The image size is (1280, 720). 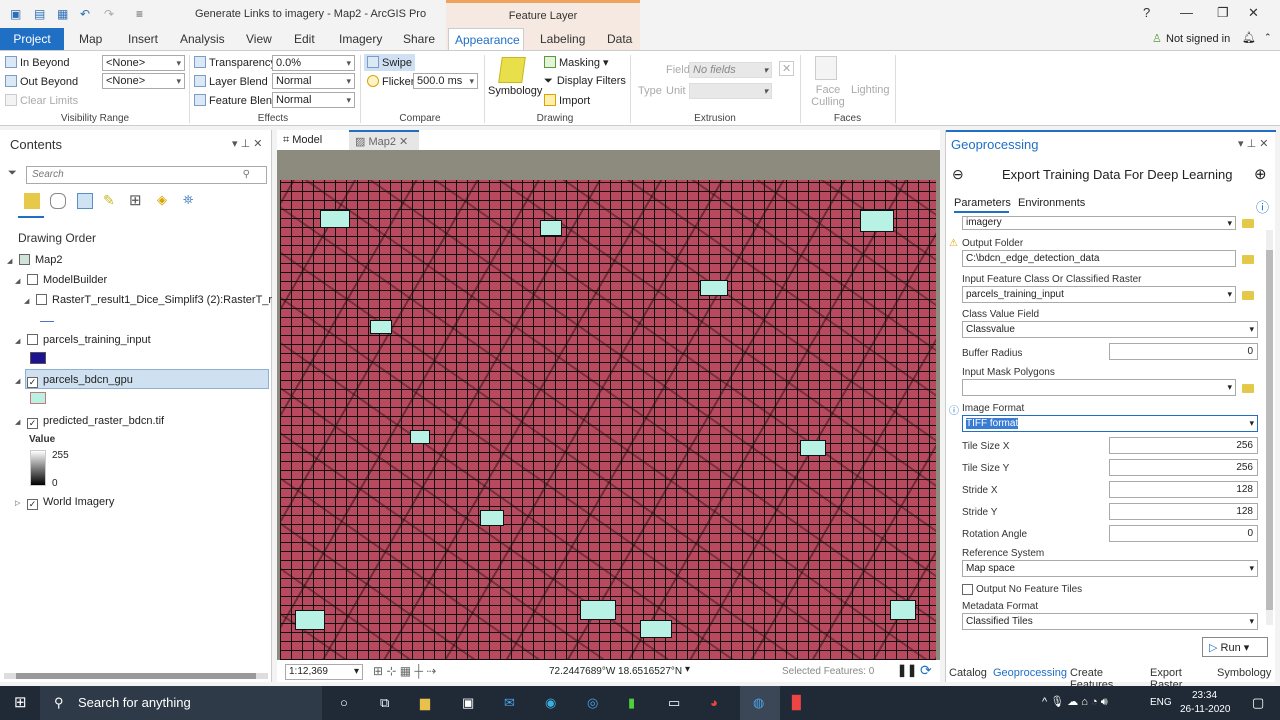 What do you see at coordinates (1110, 621) in the screenshot?
I see `metadata-format-select: Classified Tiles` at bounding box center [1110, 621].